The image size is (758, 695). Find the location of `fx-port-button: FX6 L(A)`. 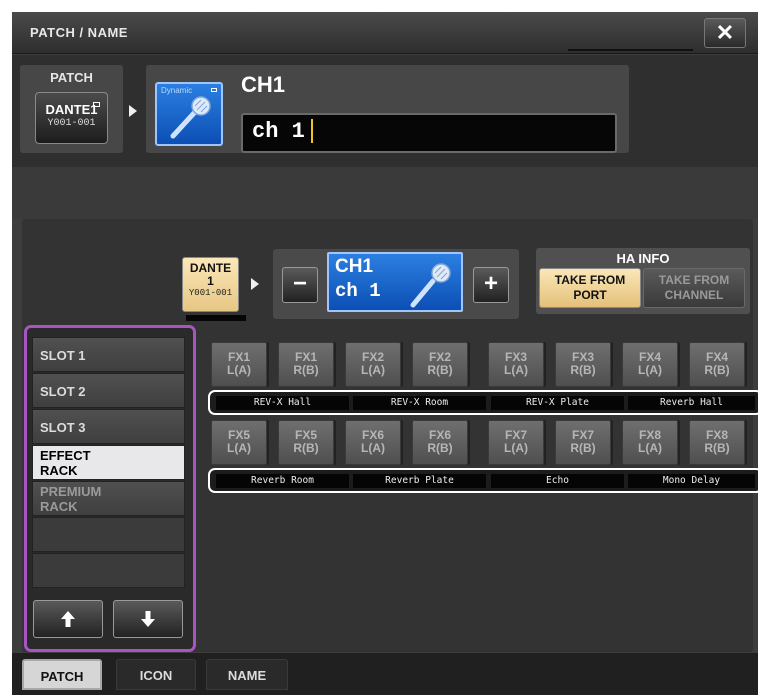

fx-port-button: FX6 L(A) is located at coordinates (373, 442).